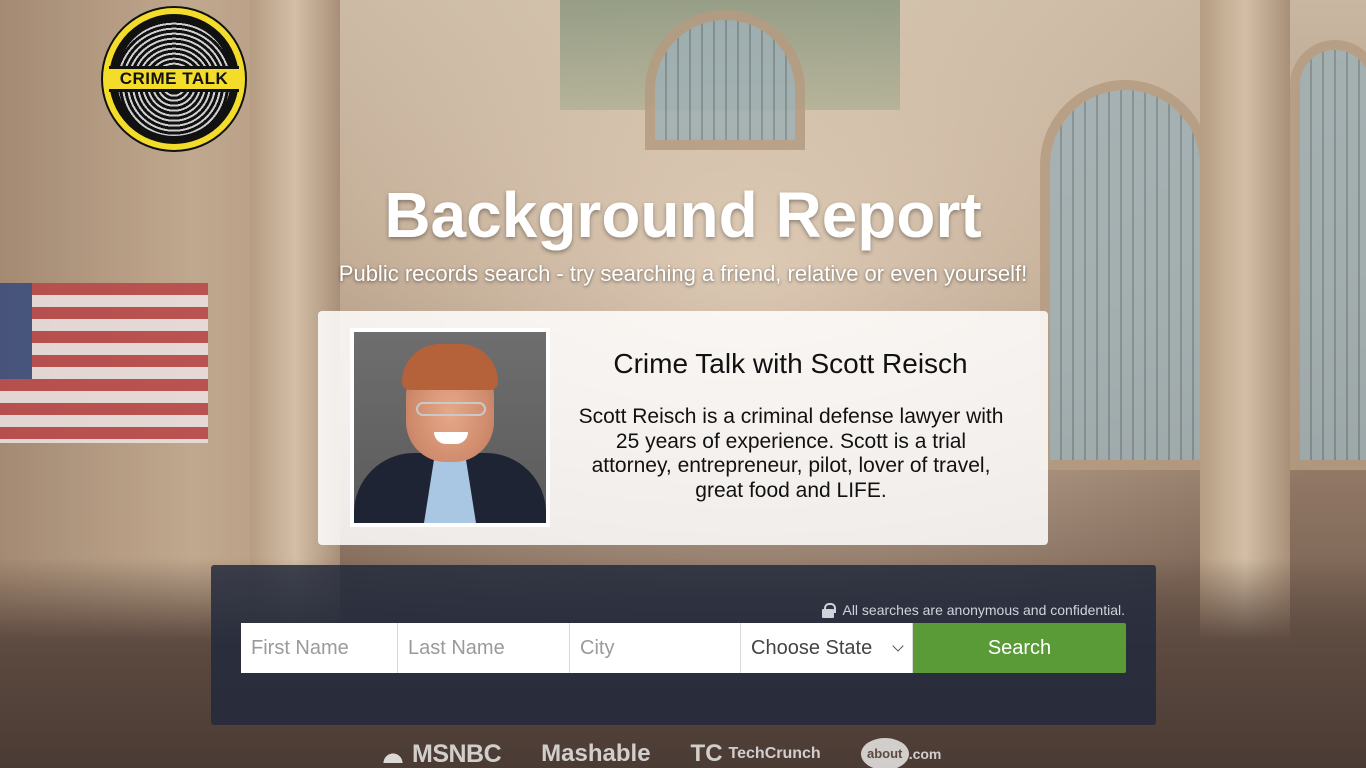  I want to click on city-input, so click(655, 648).